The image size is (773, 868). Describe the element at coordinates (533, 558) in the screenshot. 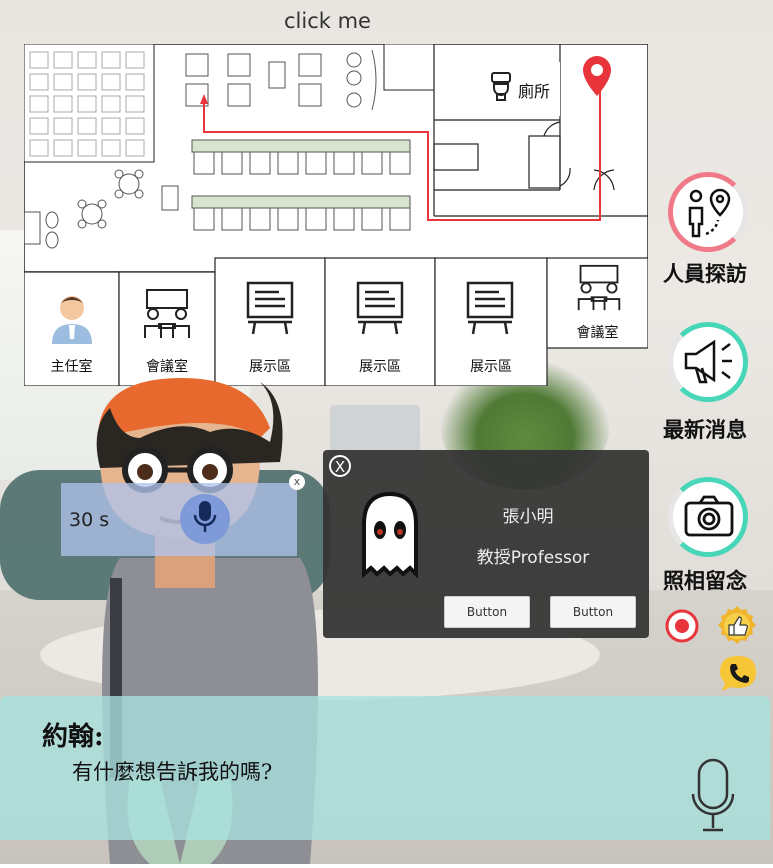

I see `profile-title: 教授Professor` at that location.